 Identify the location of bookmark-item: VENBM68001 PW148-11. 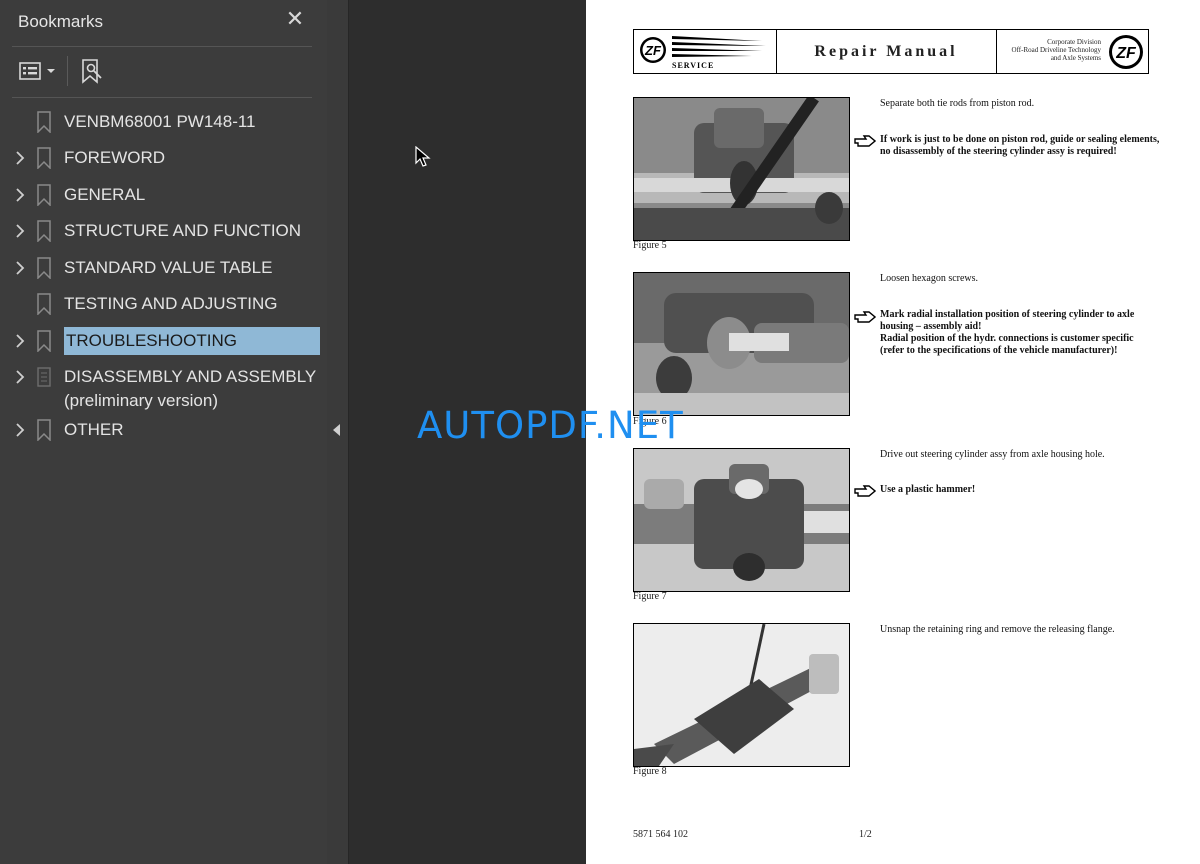
(163, 122).